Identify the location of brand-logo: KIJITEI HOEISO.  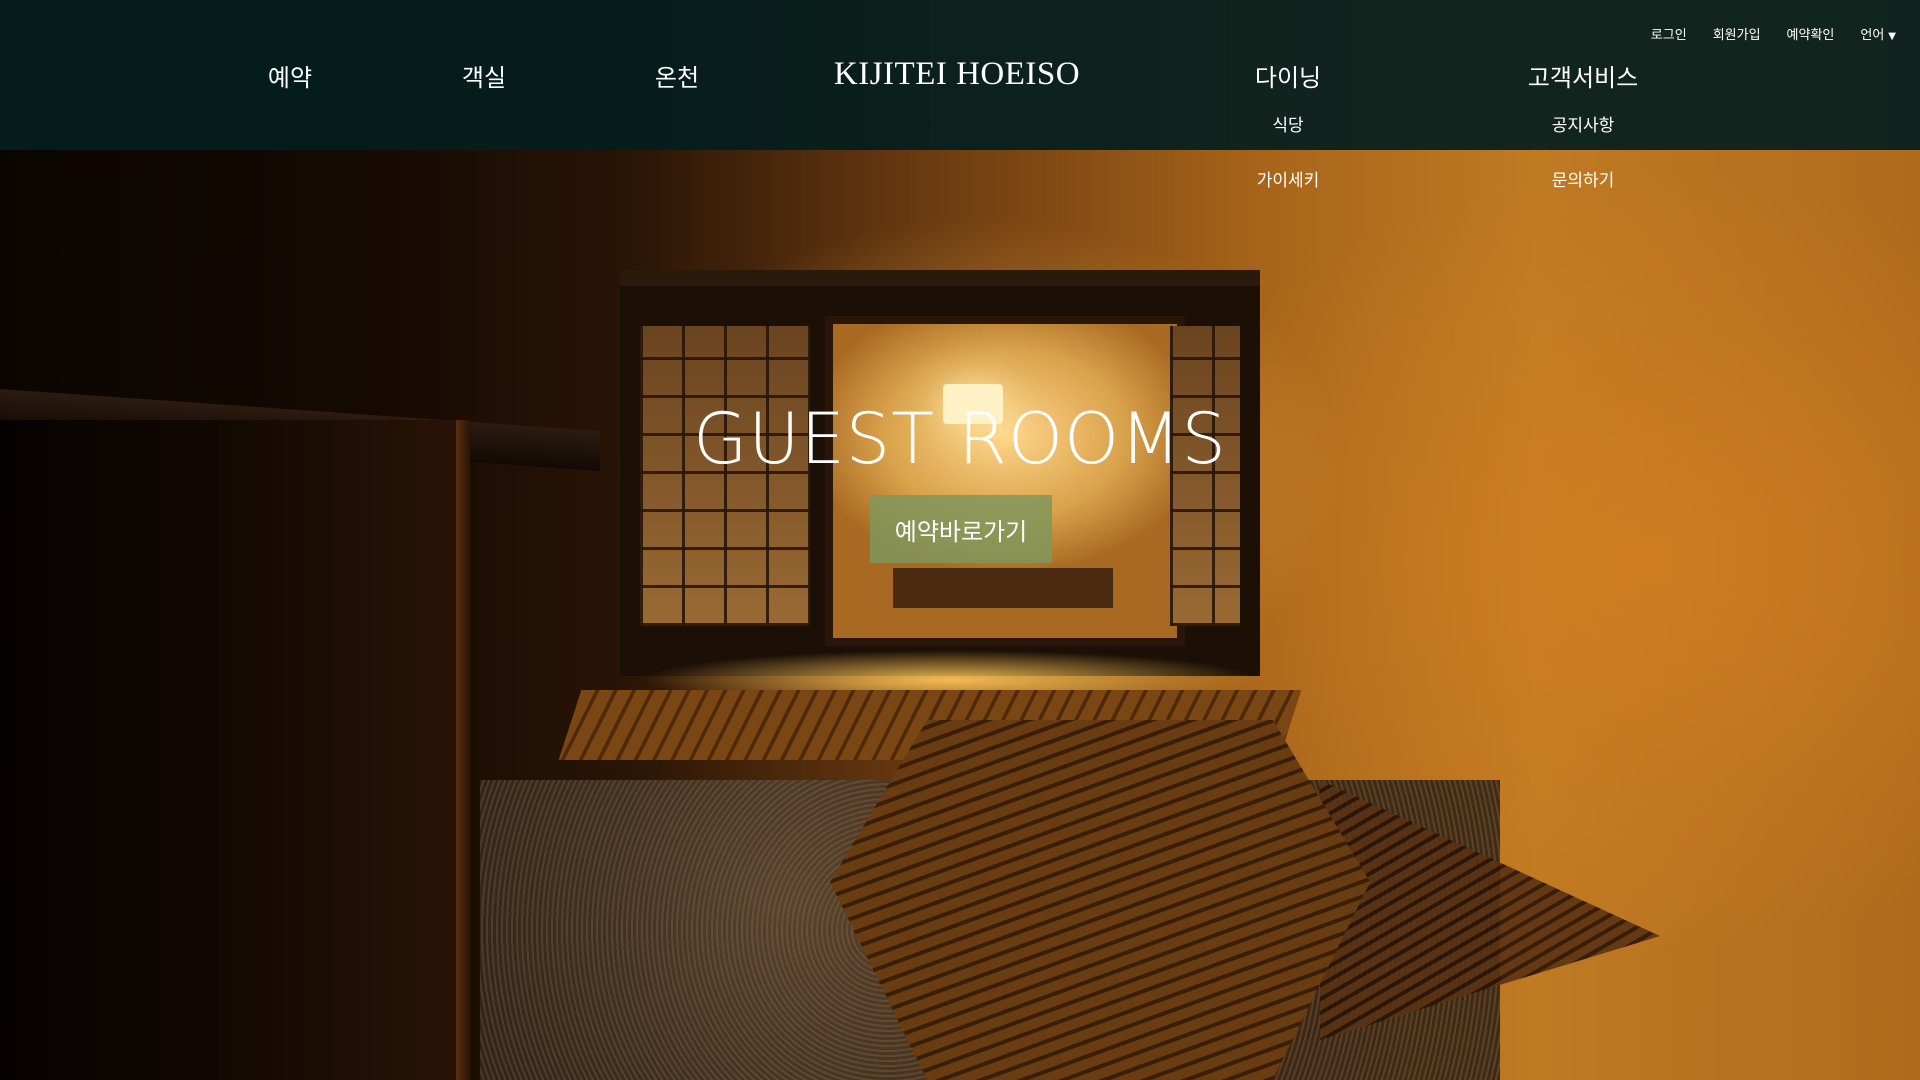
(957, 74).